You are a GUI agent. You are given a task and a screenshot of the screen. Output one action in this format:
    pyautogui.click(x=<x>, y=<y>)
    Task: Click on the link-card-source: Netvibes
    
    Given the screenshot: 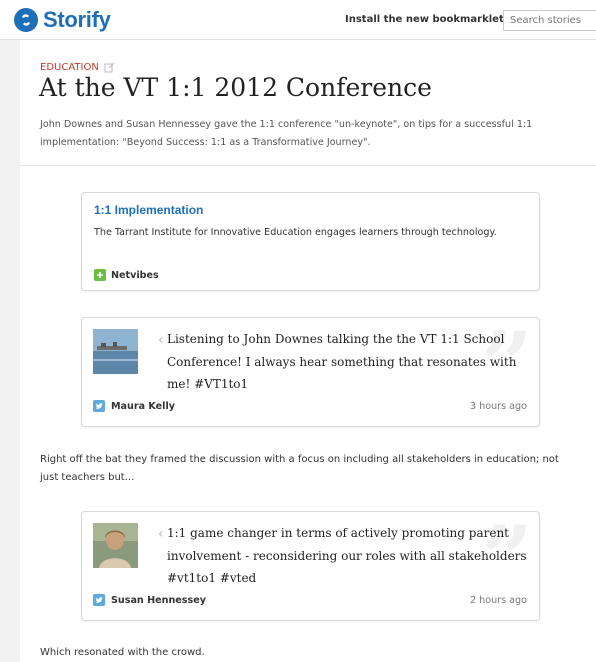 What is the action you would take?
    pyautogui.click(x=126, y=275)
    